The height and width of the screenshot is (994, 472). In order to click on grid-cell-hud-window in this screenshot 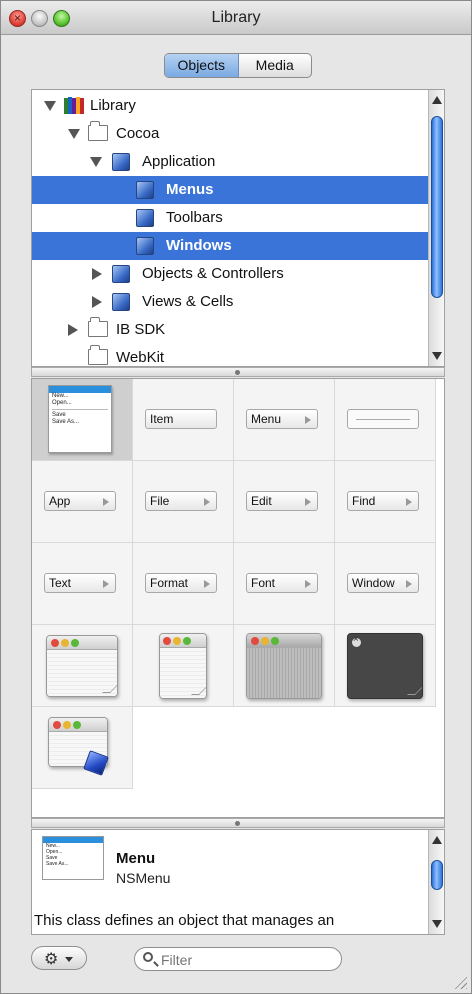, I will do `click(385, 666)`.